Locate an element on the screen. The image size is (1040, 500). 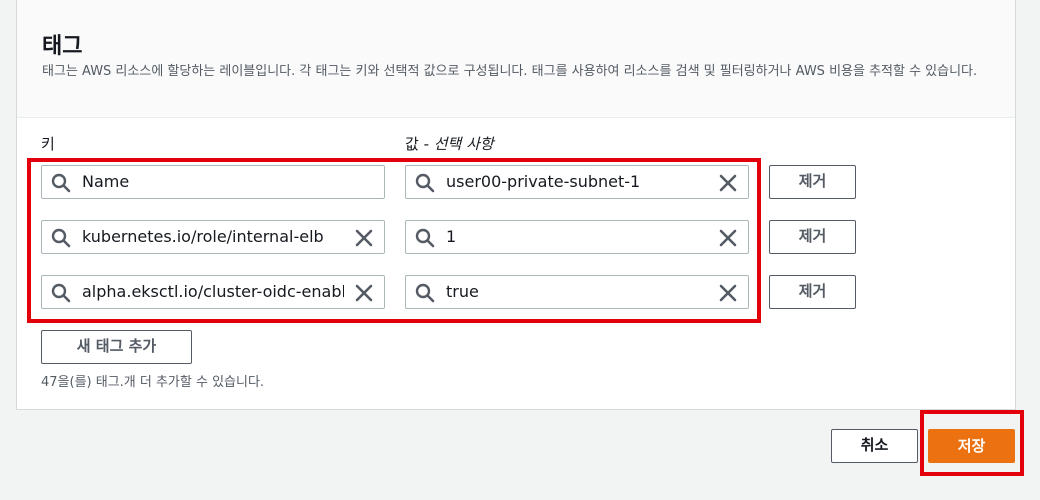
remove-tag-button-3: 제거 is located at coordinates (812, 292).